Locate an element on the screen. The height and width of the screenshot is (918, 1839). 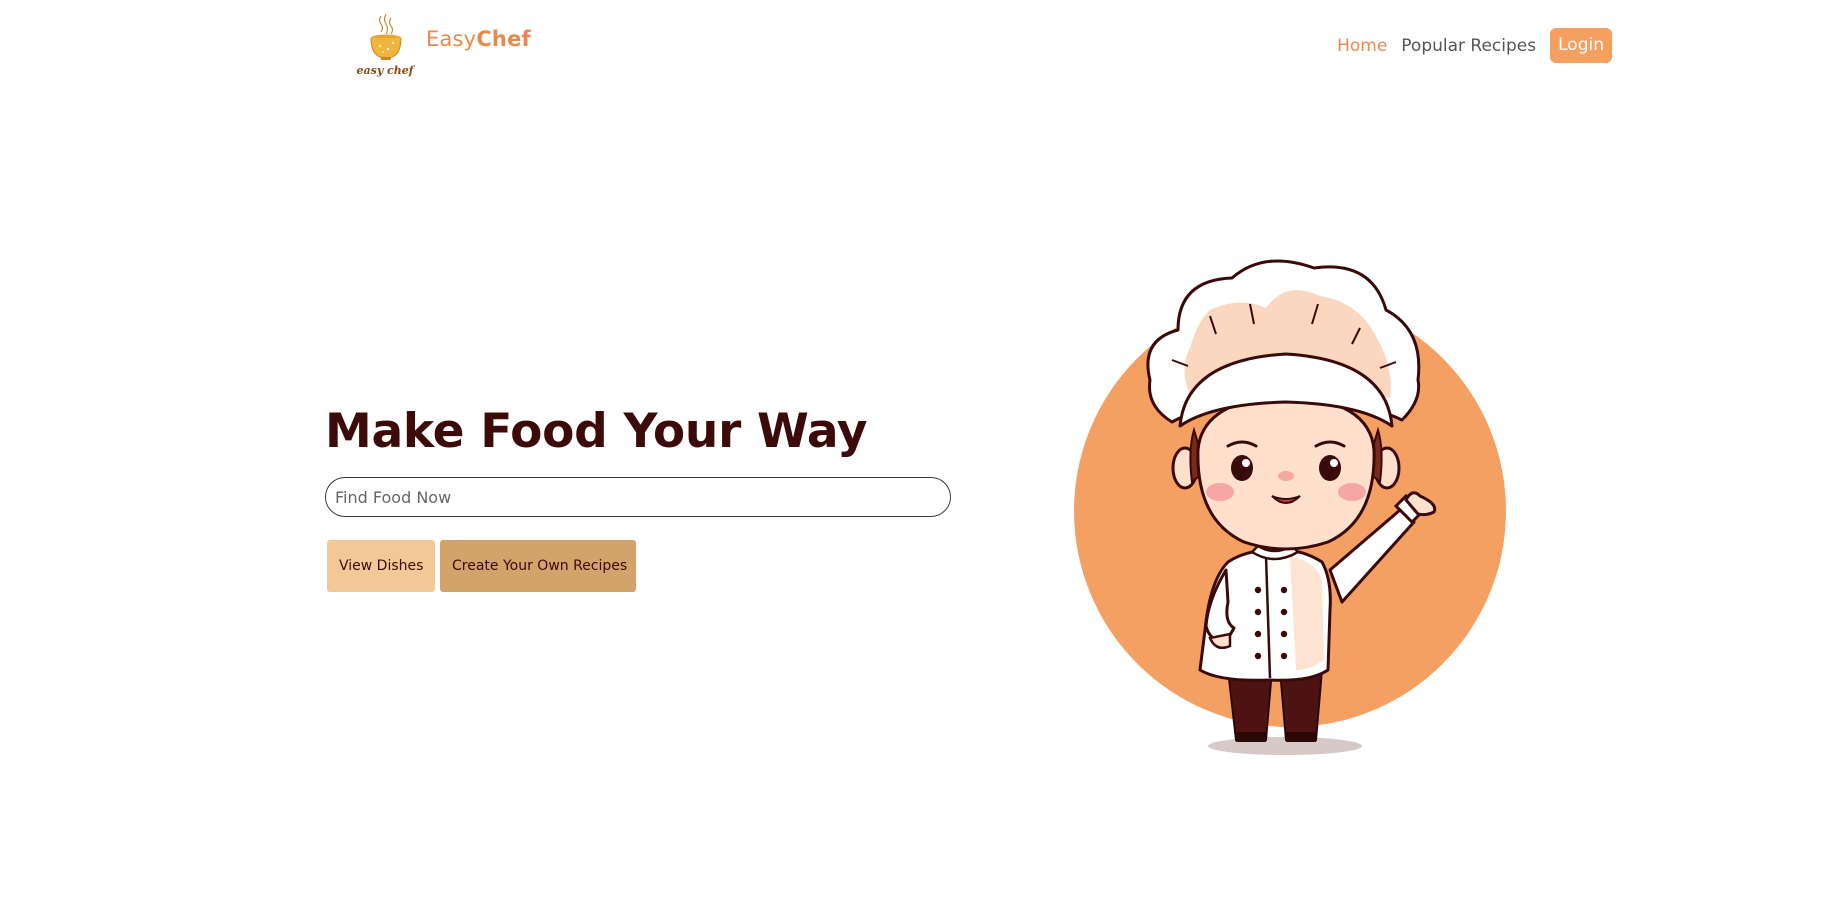
view-dishes-button: View Dishes is located at coordinates (381, 566).